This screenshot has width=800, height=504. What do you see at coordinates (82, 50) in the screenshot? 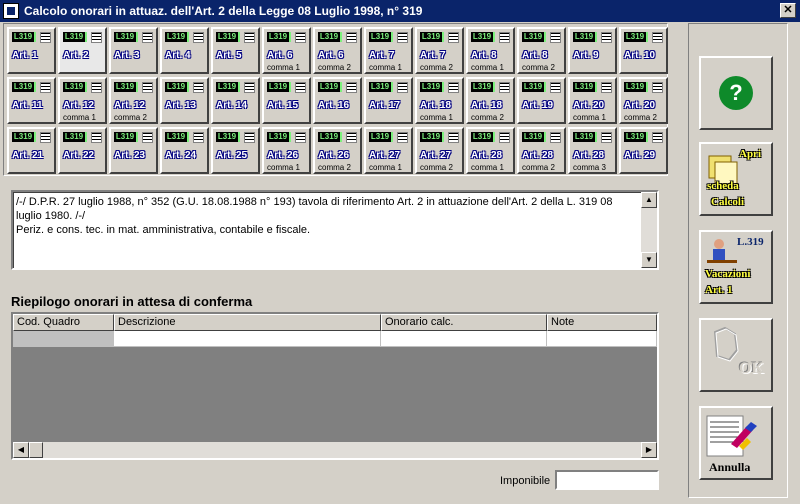
I see `article-button-2: L319 Art. 2` at bounding box center [82, 50].